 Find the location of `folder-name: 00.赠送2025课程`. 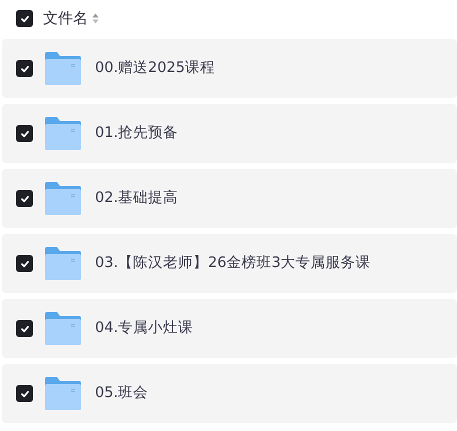

folder-name: 00.赠送2025课程 is located at coordinates (155, 69).